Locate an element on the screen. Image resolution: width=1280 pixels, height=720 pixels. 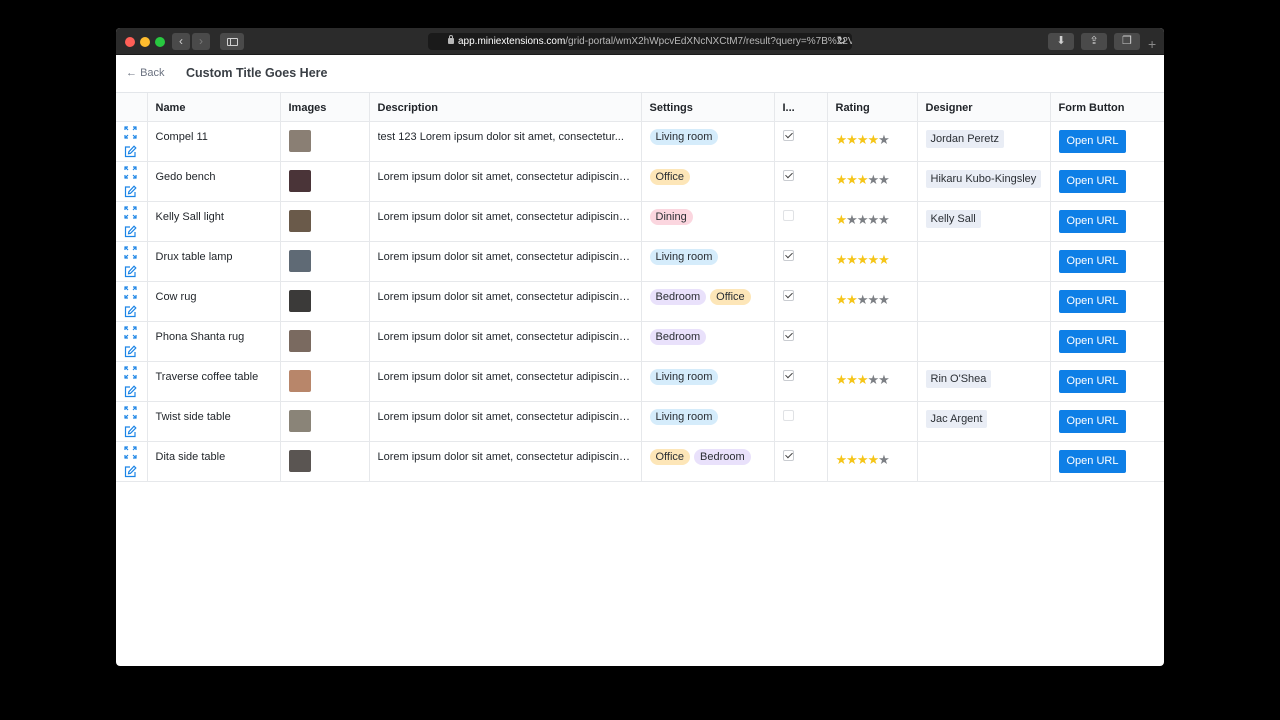
reload-icon: ↻ is located at coordinates (841, 41).